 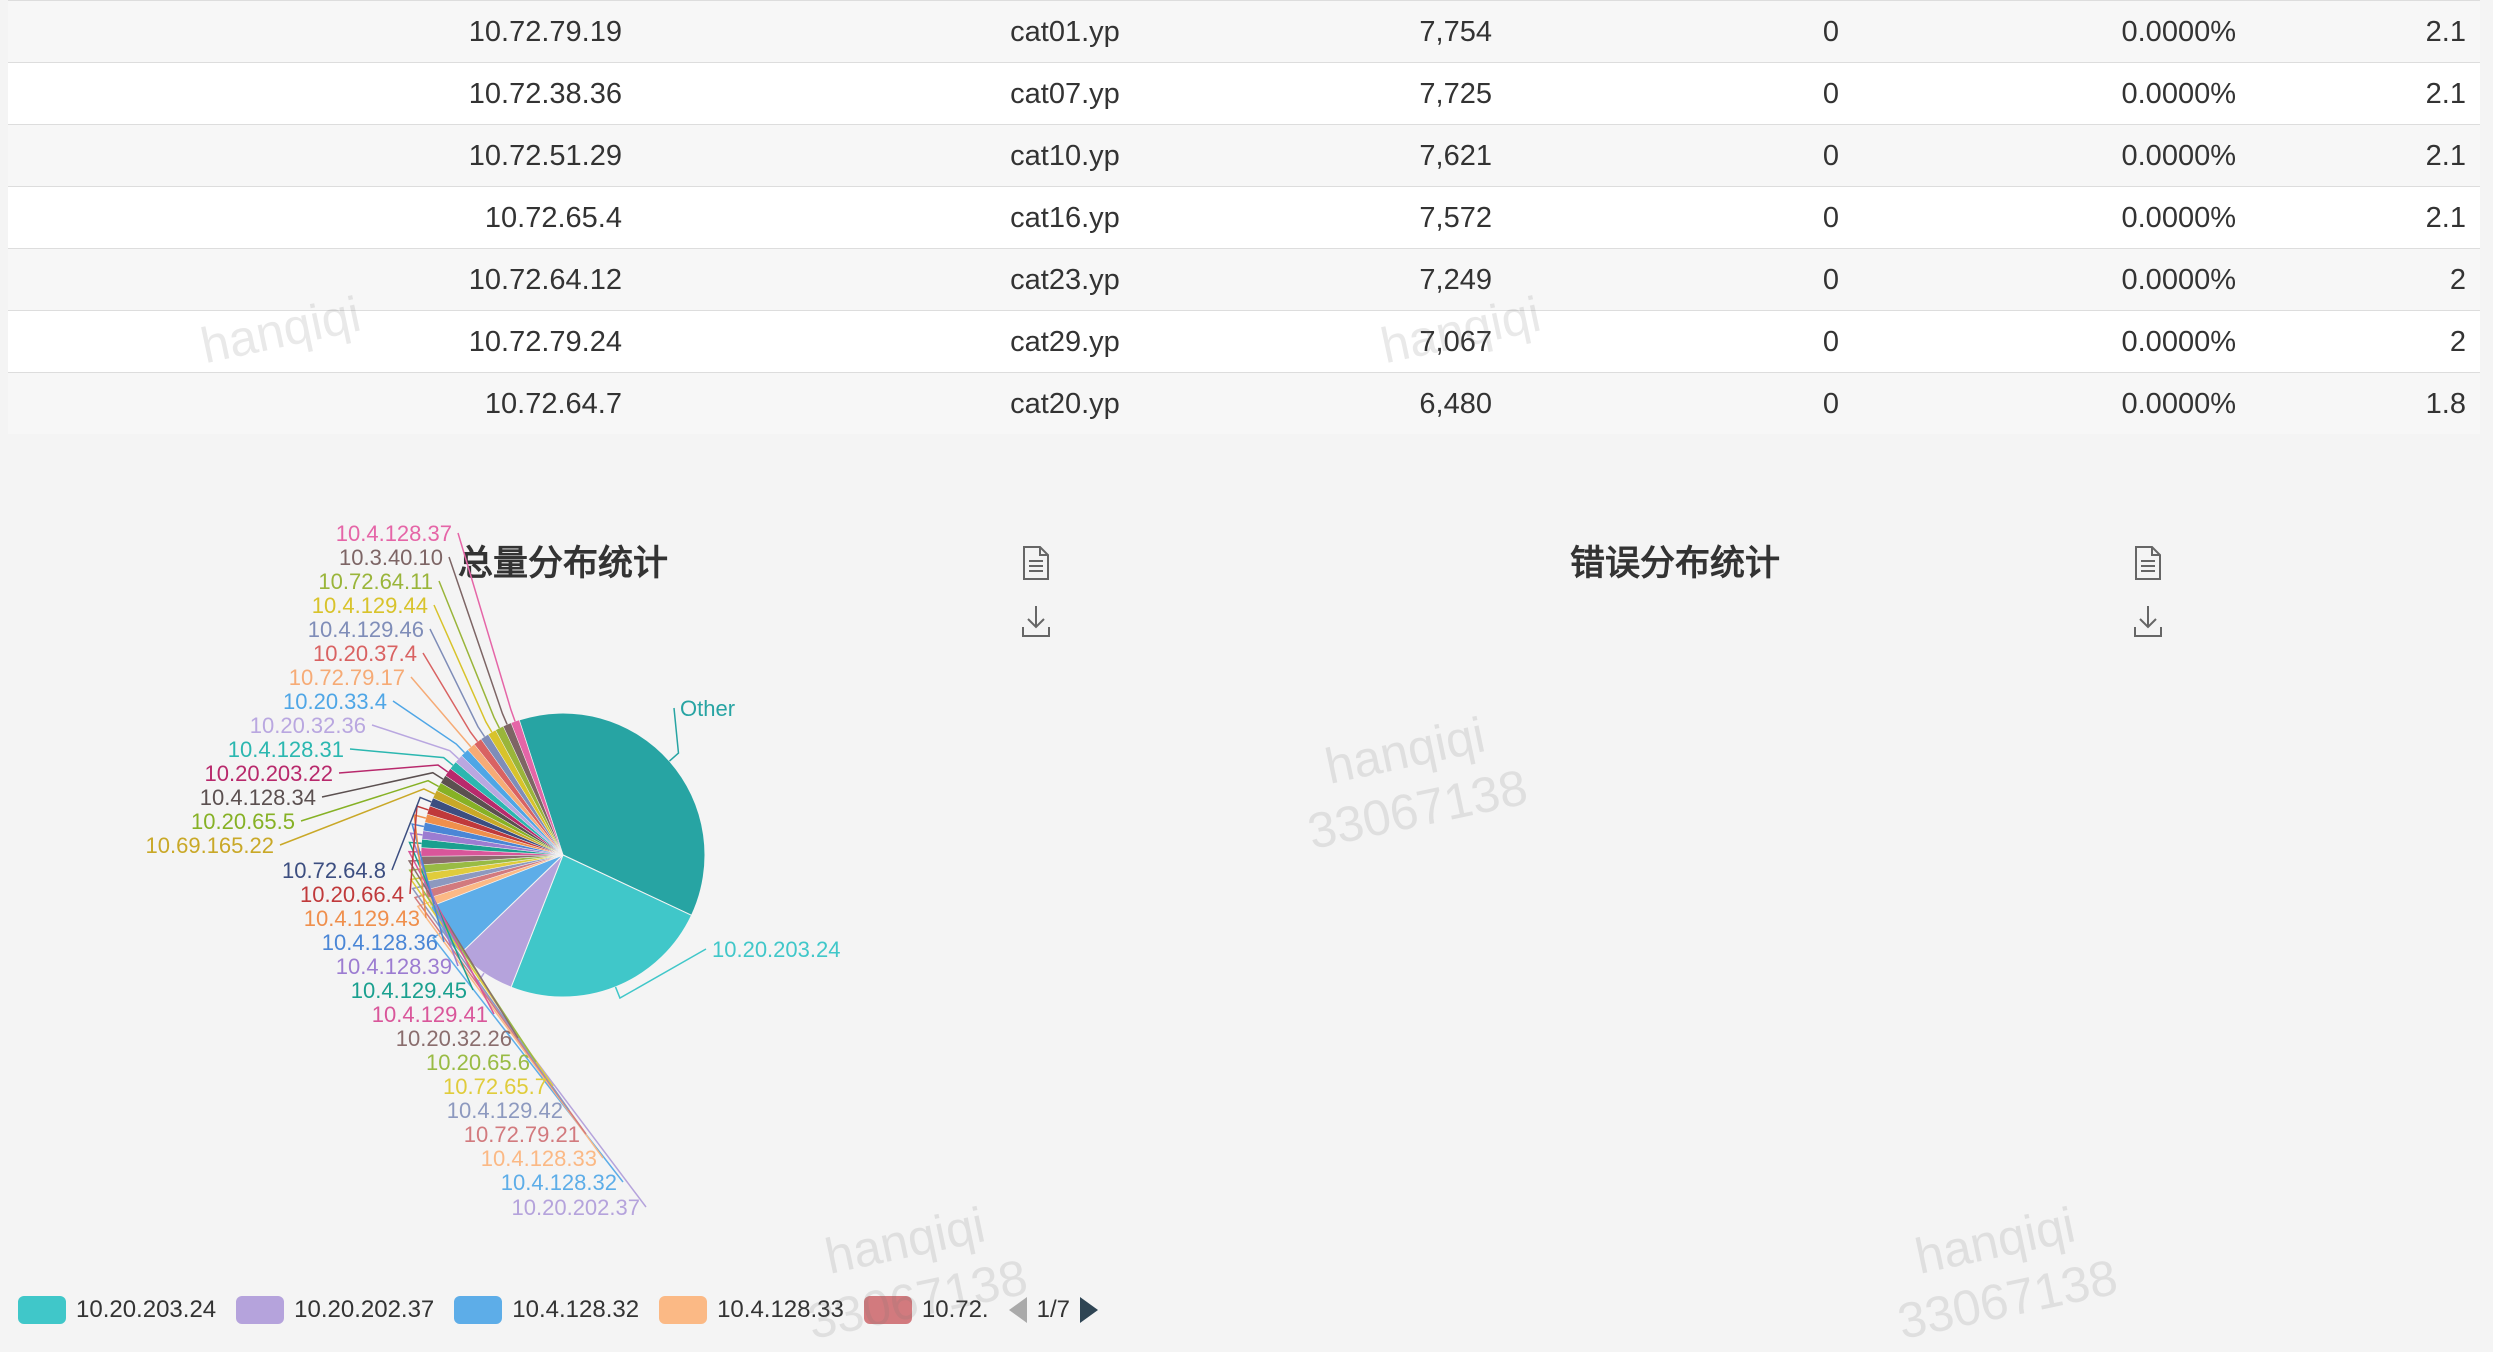 What do you see at coordinates (780, 1309) in the screenshot?
I see `legend-label: 10.4.128.33` at bounding box center [780, 1309].